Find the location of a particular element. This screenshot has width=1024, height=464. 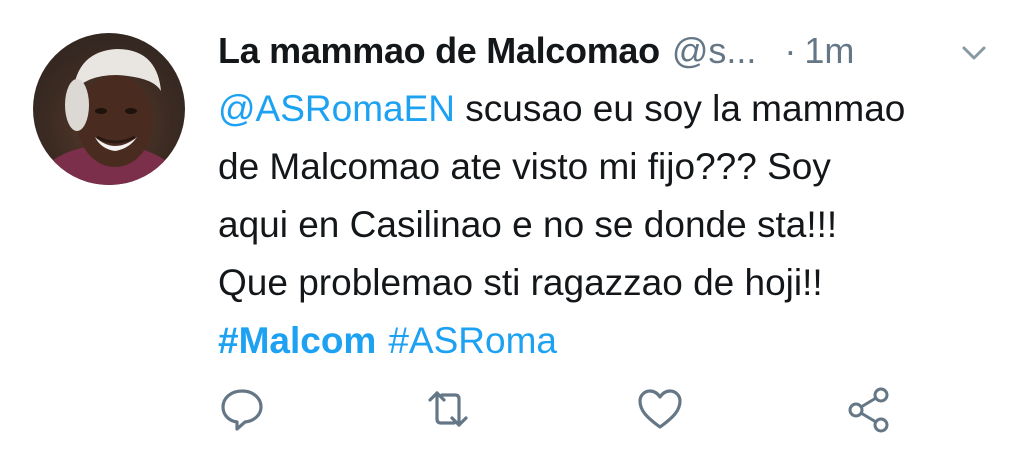

tweet-header: La mammao de Malcomao @s... · 1m is located at coordinates (536, 51).